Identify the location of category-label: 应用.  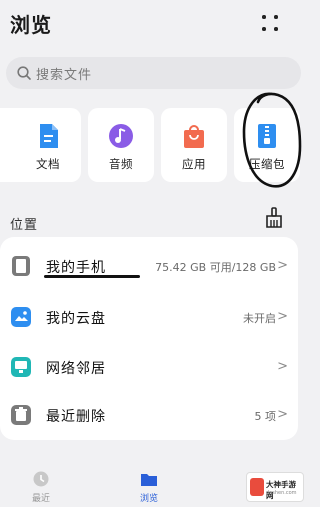
(194, 164).